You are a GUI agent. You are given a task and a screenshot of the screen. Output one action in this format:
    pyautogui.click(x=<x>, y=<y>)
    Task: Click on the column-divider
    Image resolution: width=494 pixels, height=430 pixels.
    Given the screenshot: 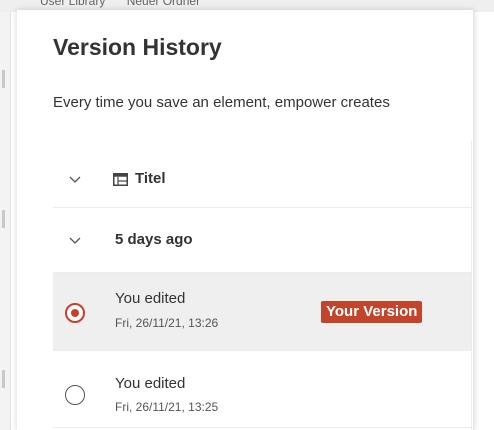 What is the action you would take?
    pyautogui.click(x=471, y=285)
    